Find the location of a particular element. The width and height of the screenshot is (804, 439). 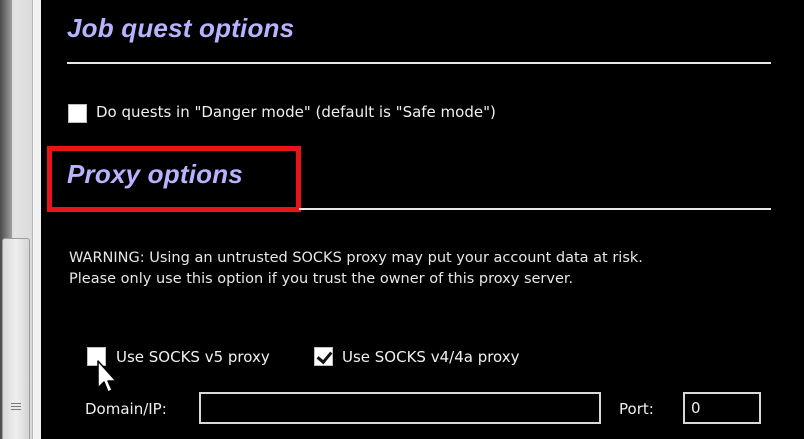

job-quest-divider is located at coordinates (419, 63).